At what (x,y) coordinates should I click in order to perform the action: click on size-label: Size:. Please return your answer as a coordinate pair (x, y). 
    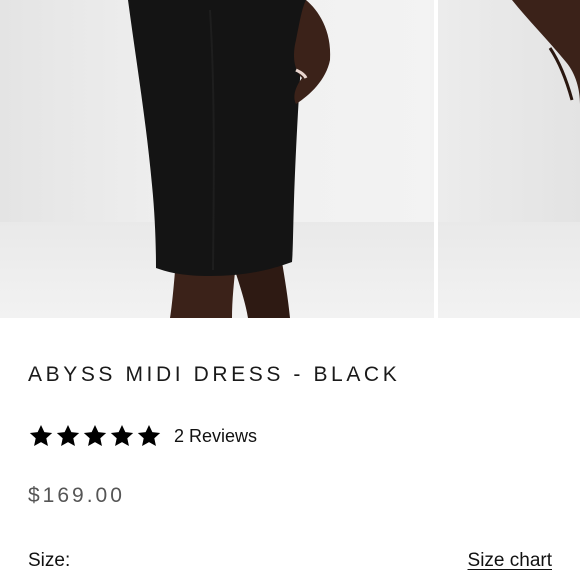
    Looking at the image, I should click on (49, 560).